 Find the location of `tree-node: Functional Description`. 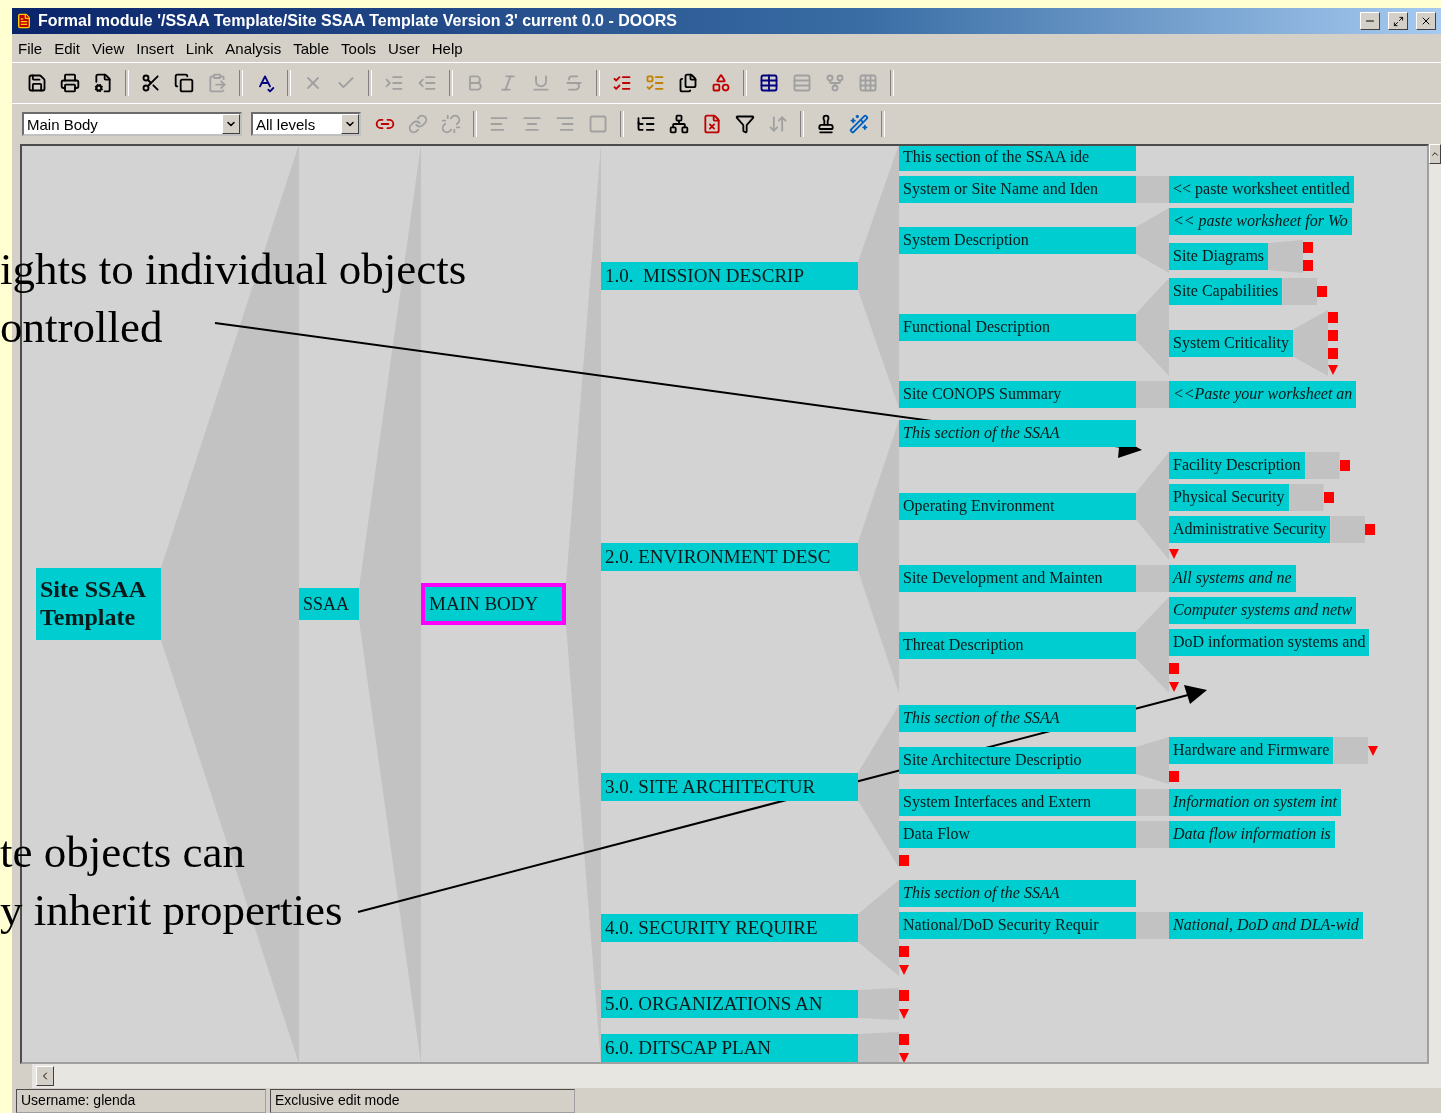

tree-node: Functional Description is located at coordinates (1017, 327).